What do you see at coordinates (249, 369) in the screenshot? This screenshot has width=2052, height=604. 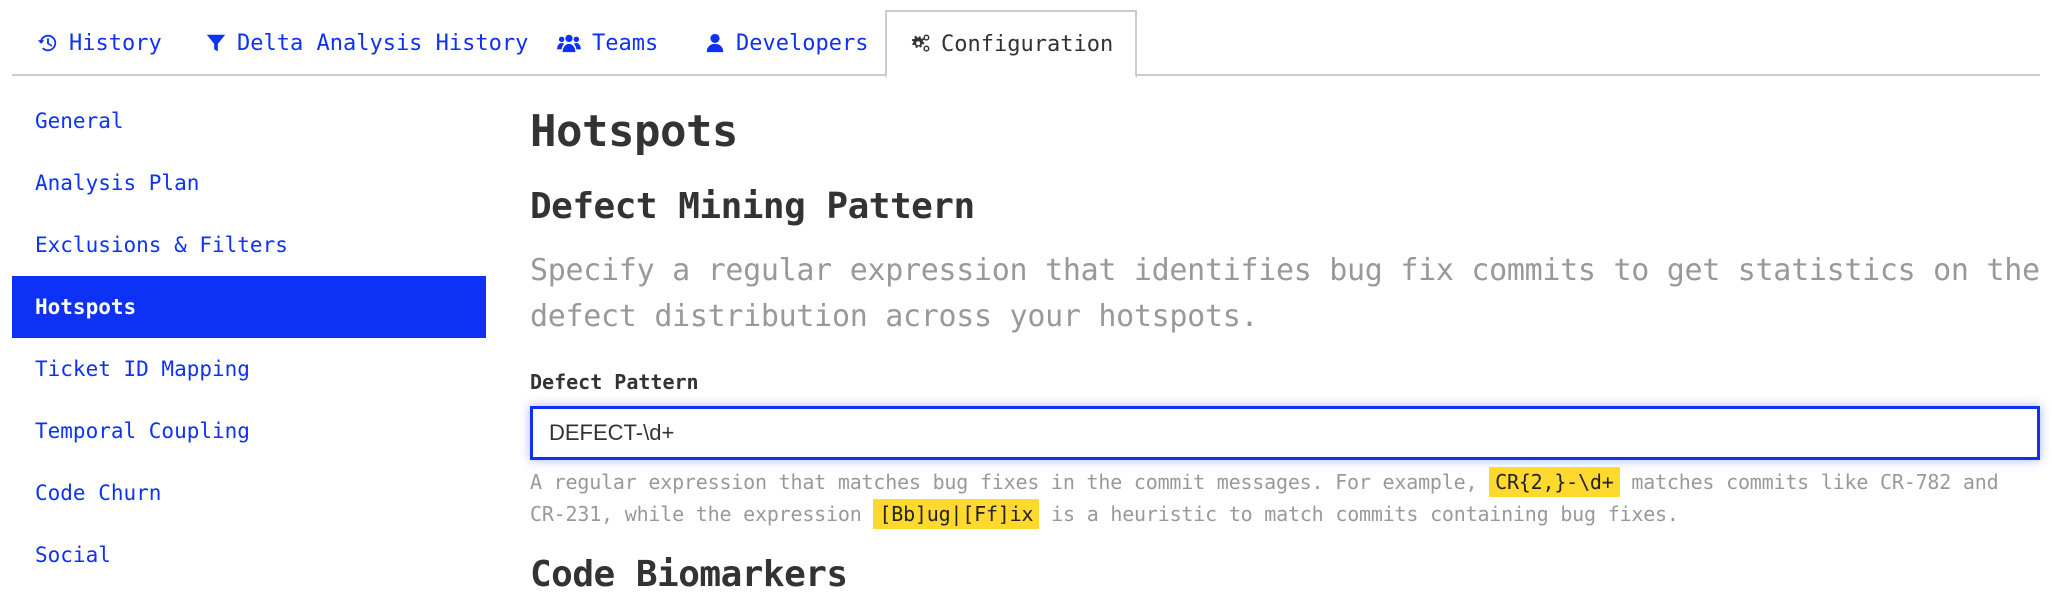 I see `sidebar-item-ticket-id-mapping: Ticket ID Mapping` at bounding box center [249, 369].